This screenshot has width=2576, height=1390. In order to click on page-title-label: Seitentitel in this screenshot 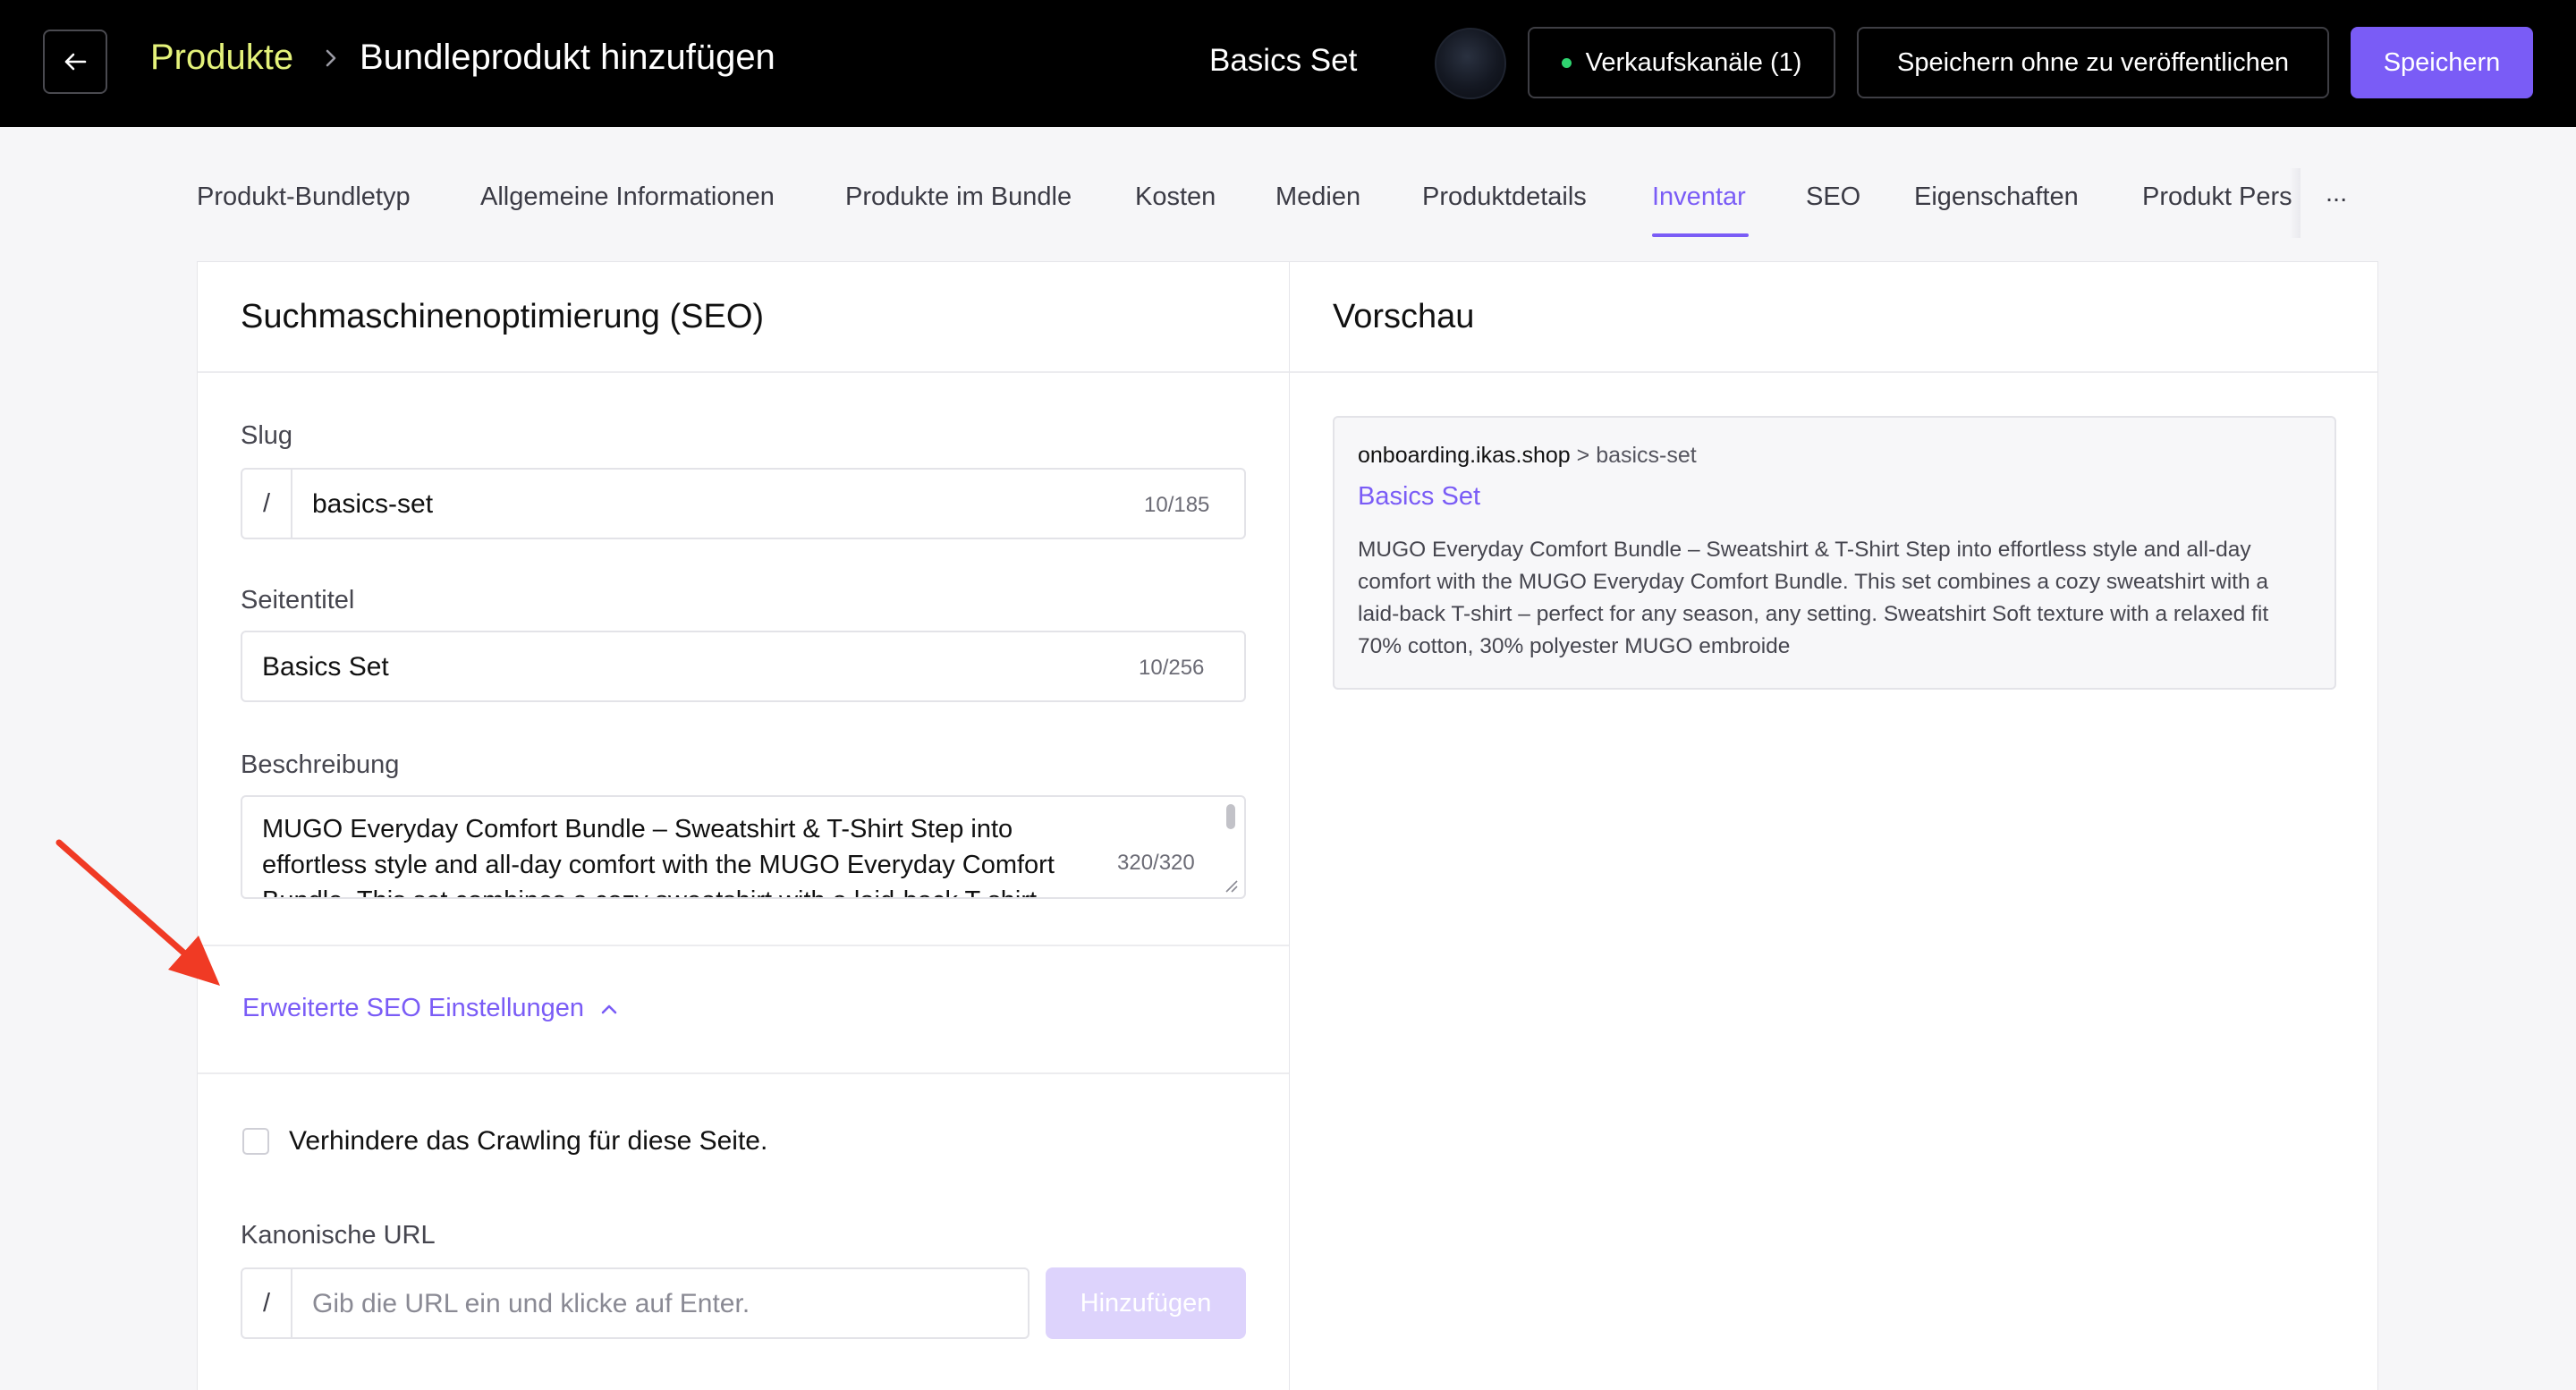, I will do `click(298, 600)`.